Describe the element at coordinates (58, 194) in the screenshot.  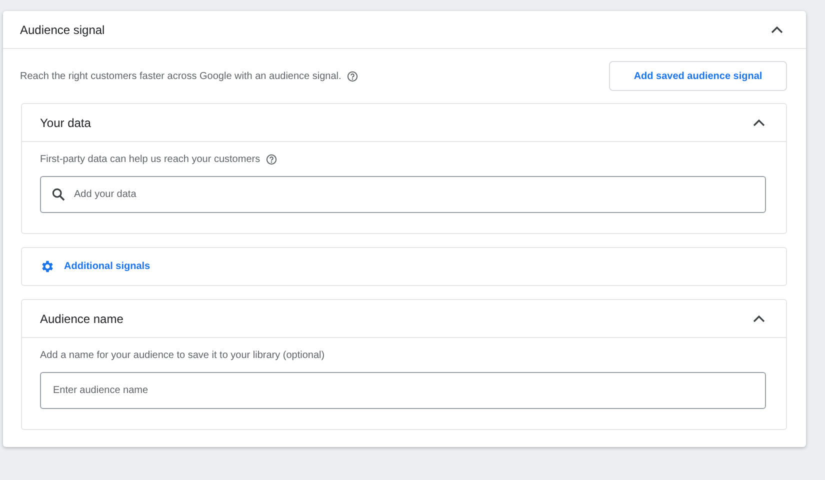
I see `search-icon` at that location.